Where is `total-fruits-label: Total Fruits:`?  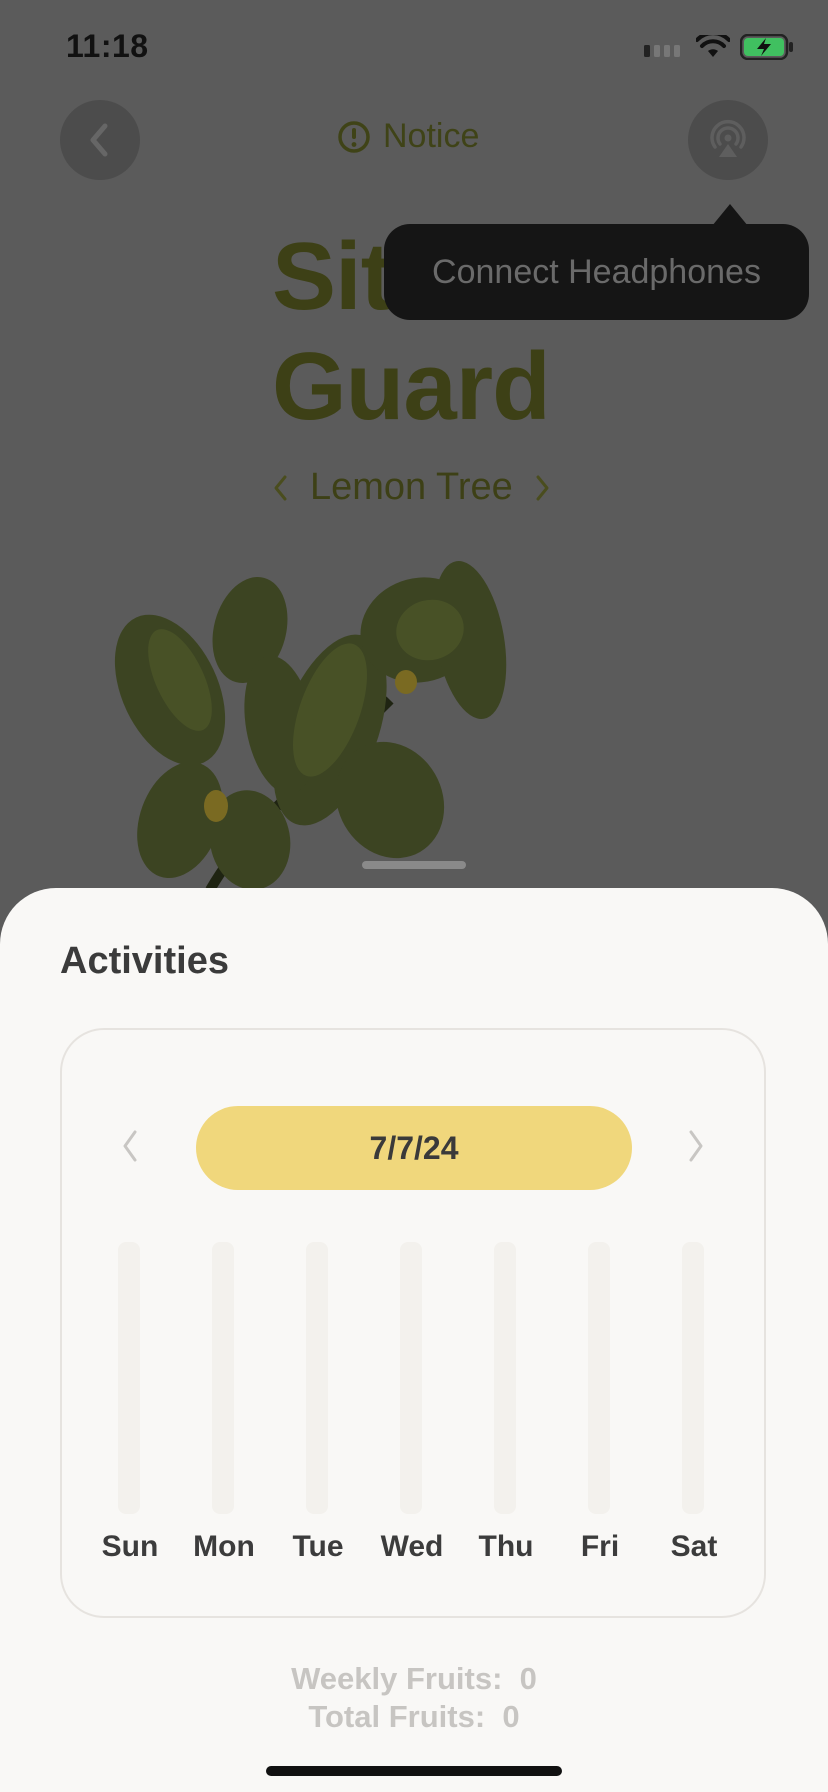
total-fruits-label: Total Fruits: is located at coordinates (397, 1716).